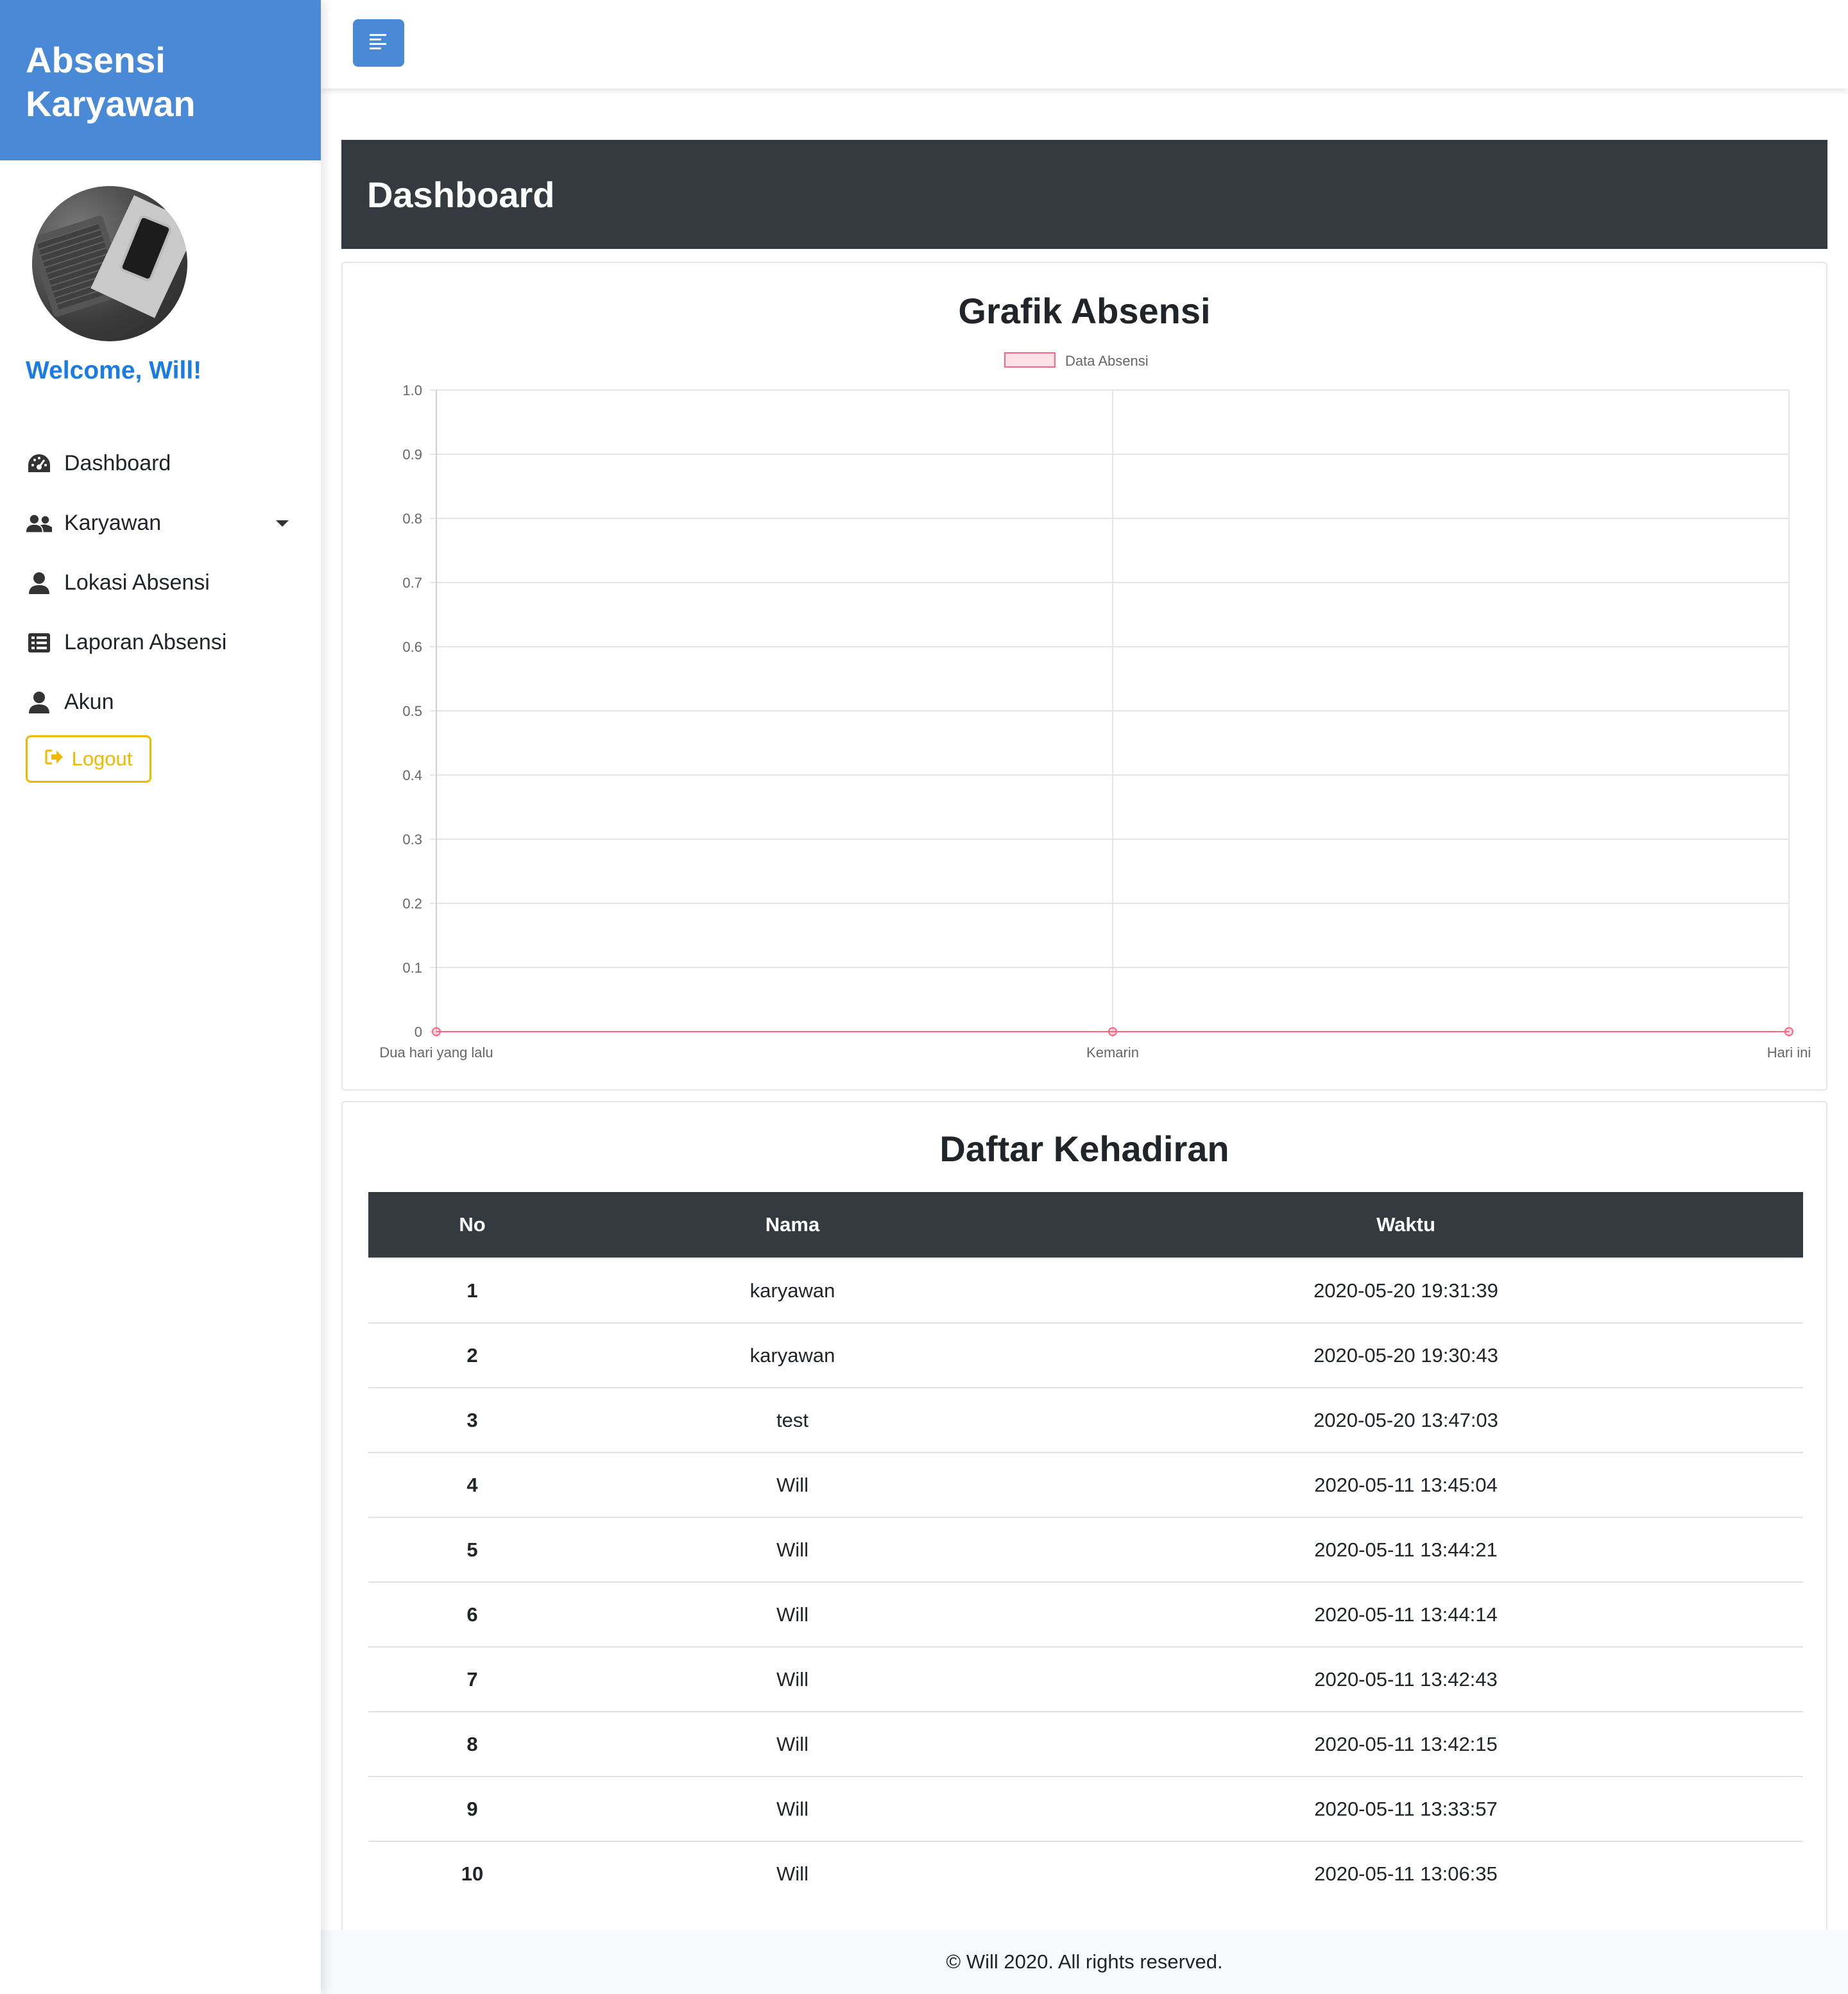 This screenshot has height=1994, width=1848. I want to click on table-row: 2 karyawan 2020-05-20 19:30:43, so click(1086, 1355).